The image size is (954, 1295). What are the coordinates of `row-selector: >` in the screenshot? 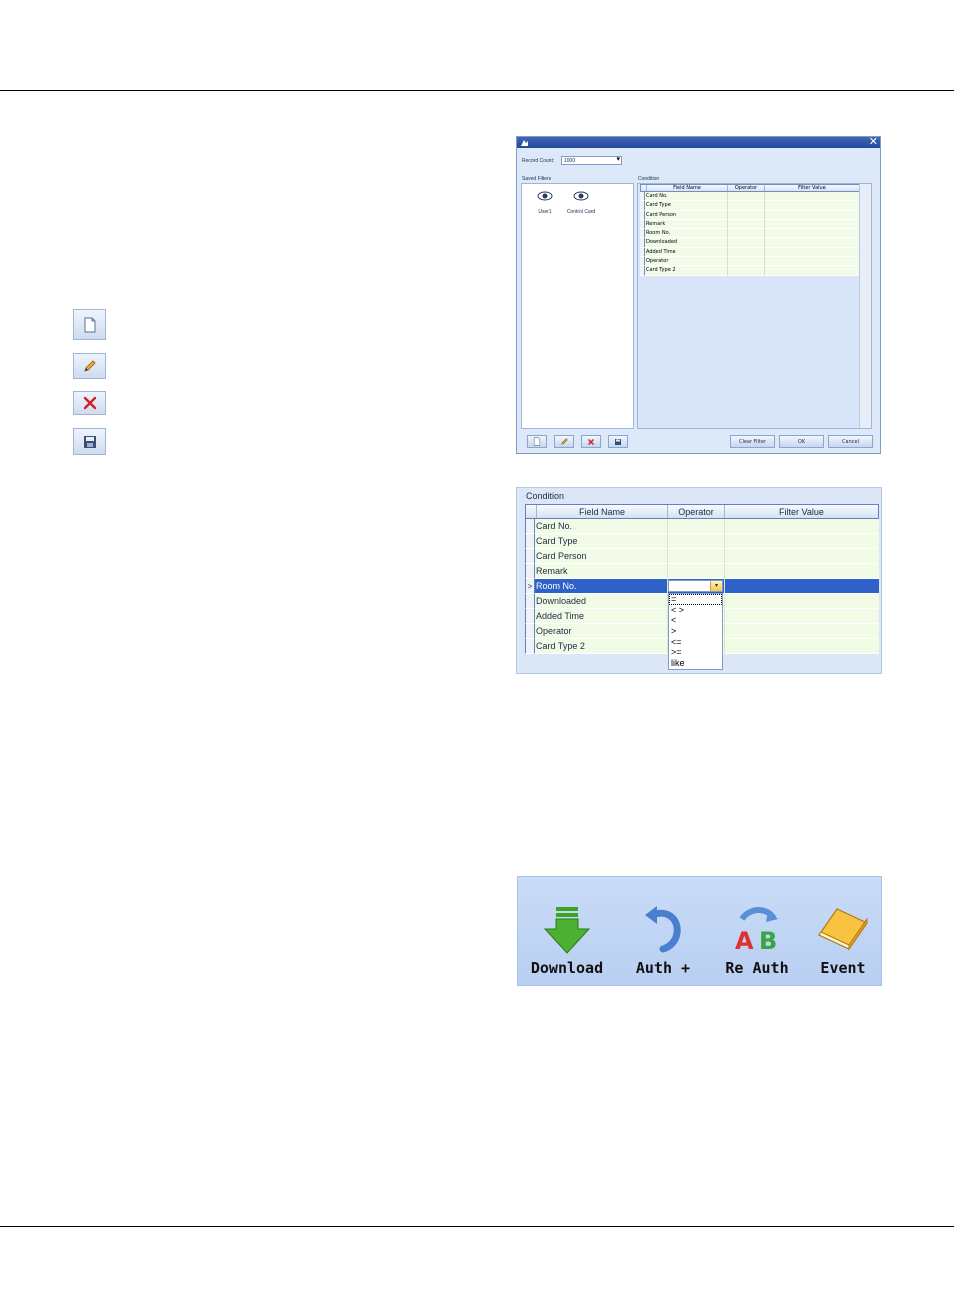 It's located at (530, 586).